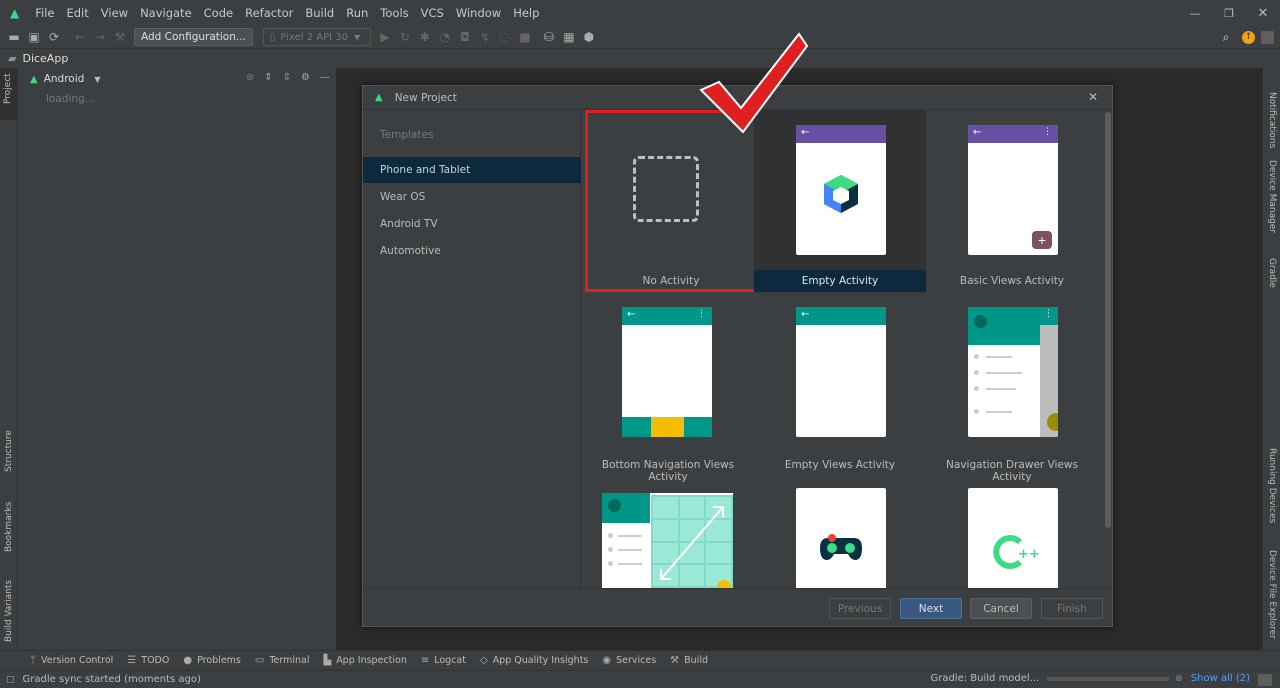  Describe the element at coordinates (9, 611) in the screenshot. I see `tool-build-variants-label: Build Variants` at that location.